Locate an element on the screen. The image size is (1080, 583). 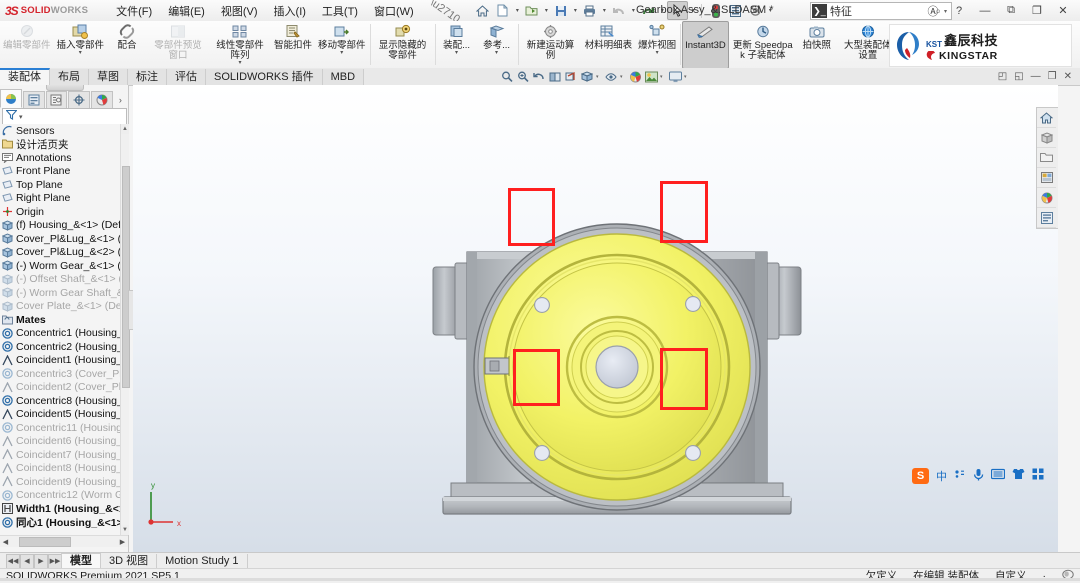
ribbon-button-new-motion-study: 新建运动算例 is located at coordinates (551, 44).